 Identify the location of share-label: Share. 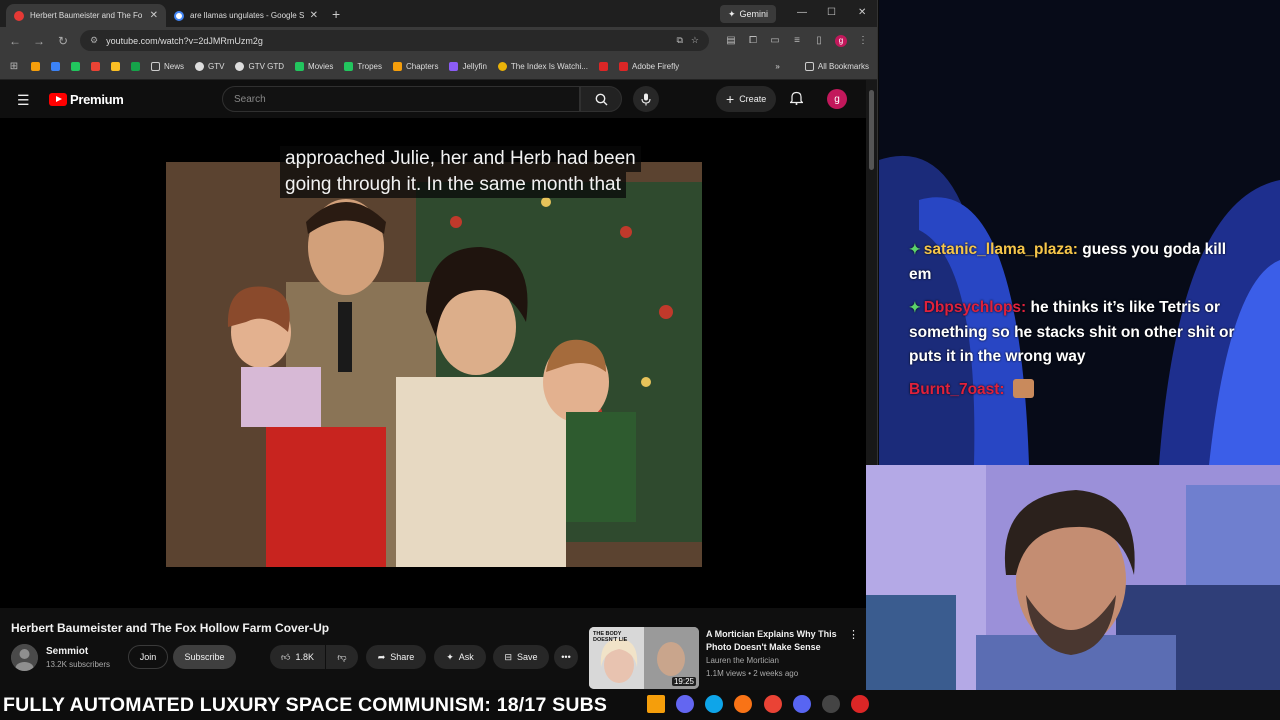
(402, 657).